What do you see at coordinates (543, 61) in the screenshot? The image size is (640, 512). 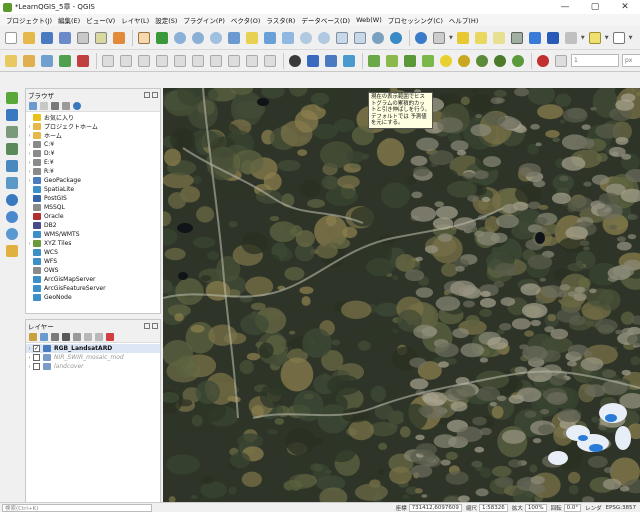 I see `annotation-tool-icon` at bounding box center [543, 61].